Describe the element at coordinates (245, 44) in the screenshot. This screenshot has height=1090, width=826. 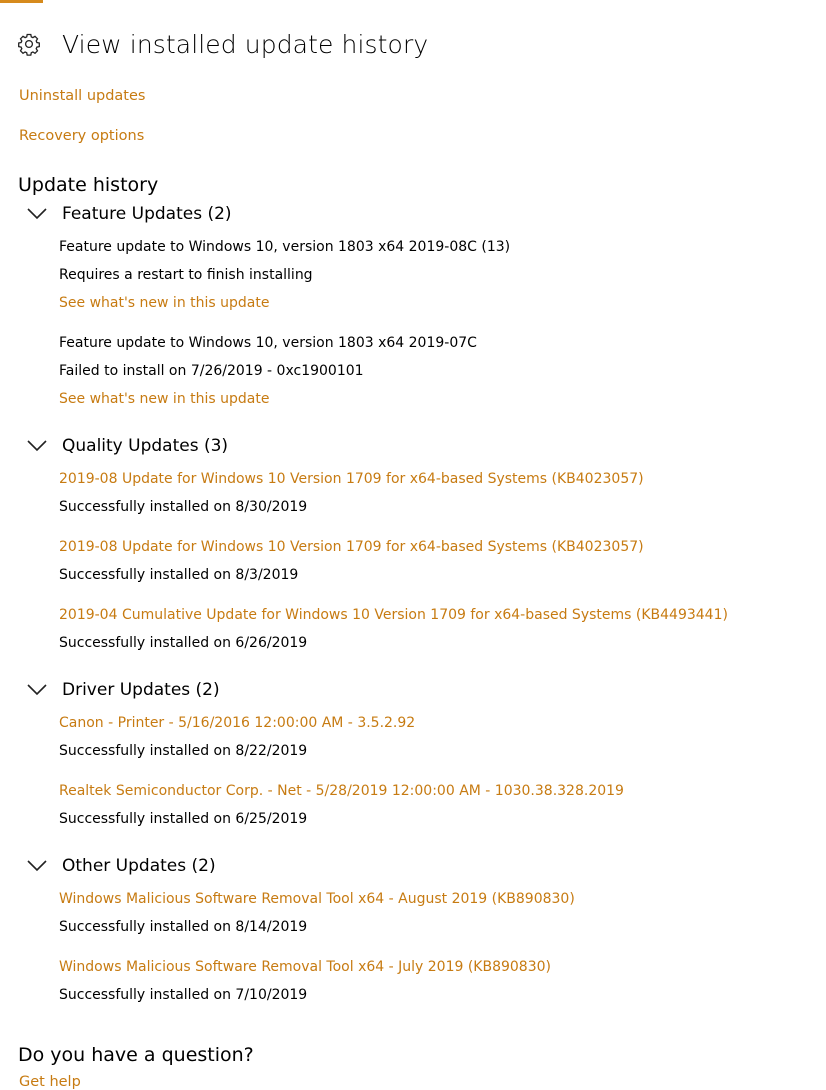
I see `page-title: View installed update history` at that location.